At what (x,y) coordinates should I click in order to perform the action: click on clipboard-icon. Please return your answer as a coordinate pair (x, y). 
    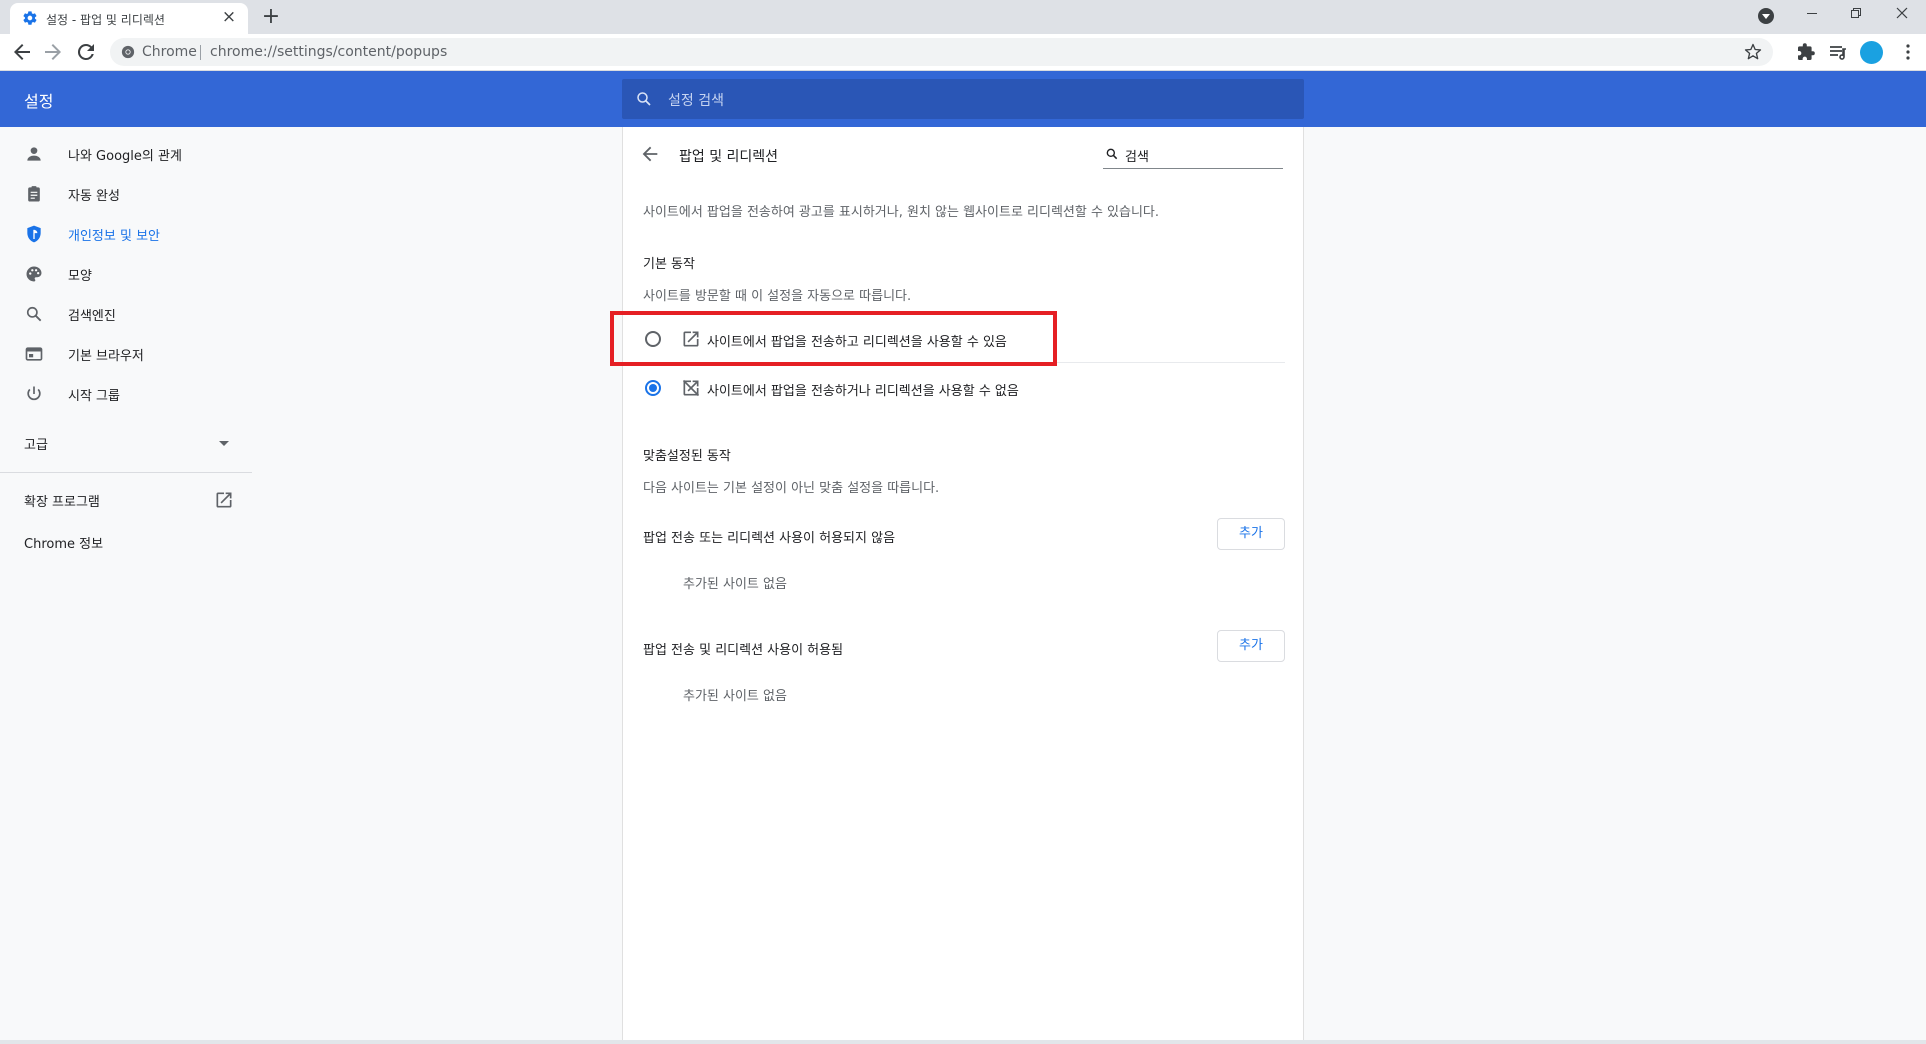
    Looking at the image, I should click on (34, 194).